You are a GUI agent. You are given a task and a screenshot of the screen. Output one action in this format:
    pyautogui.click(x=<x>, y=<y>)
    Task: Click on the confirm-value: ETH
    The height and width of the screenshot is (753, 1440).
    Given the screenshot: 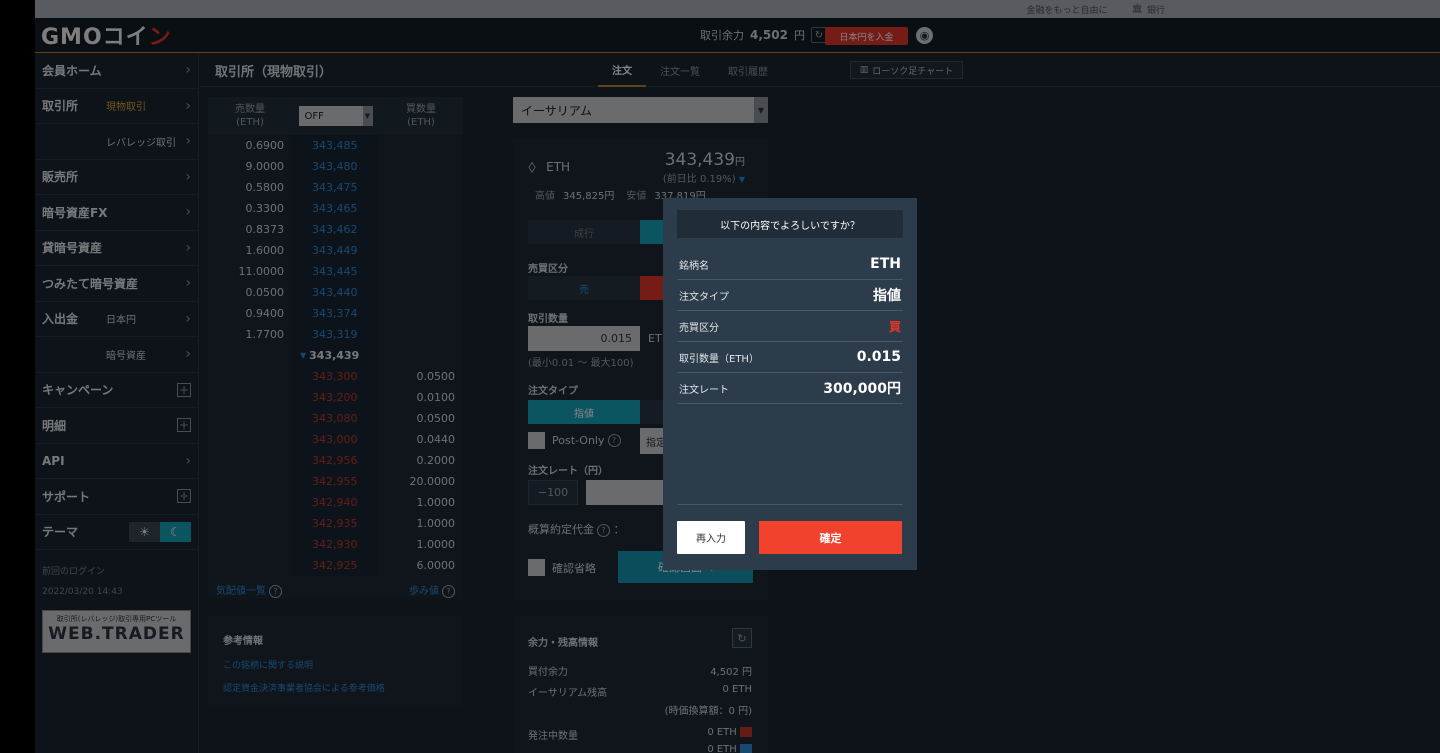 What is the action you would take?
    pyautogui.click(x=885, y=264)
    